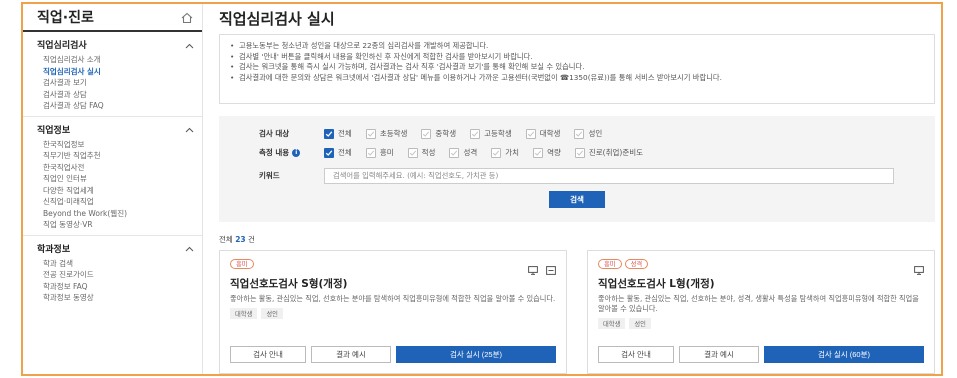 This screenshot has width=957, height=378. What do you see at coordinates (115, 145) in the screenshot?
I see `sidebar-item: 한국직업정보` at bounding box center [115, 145].